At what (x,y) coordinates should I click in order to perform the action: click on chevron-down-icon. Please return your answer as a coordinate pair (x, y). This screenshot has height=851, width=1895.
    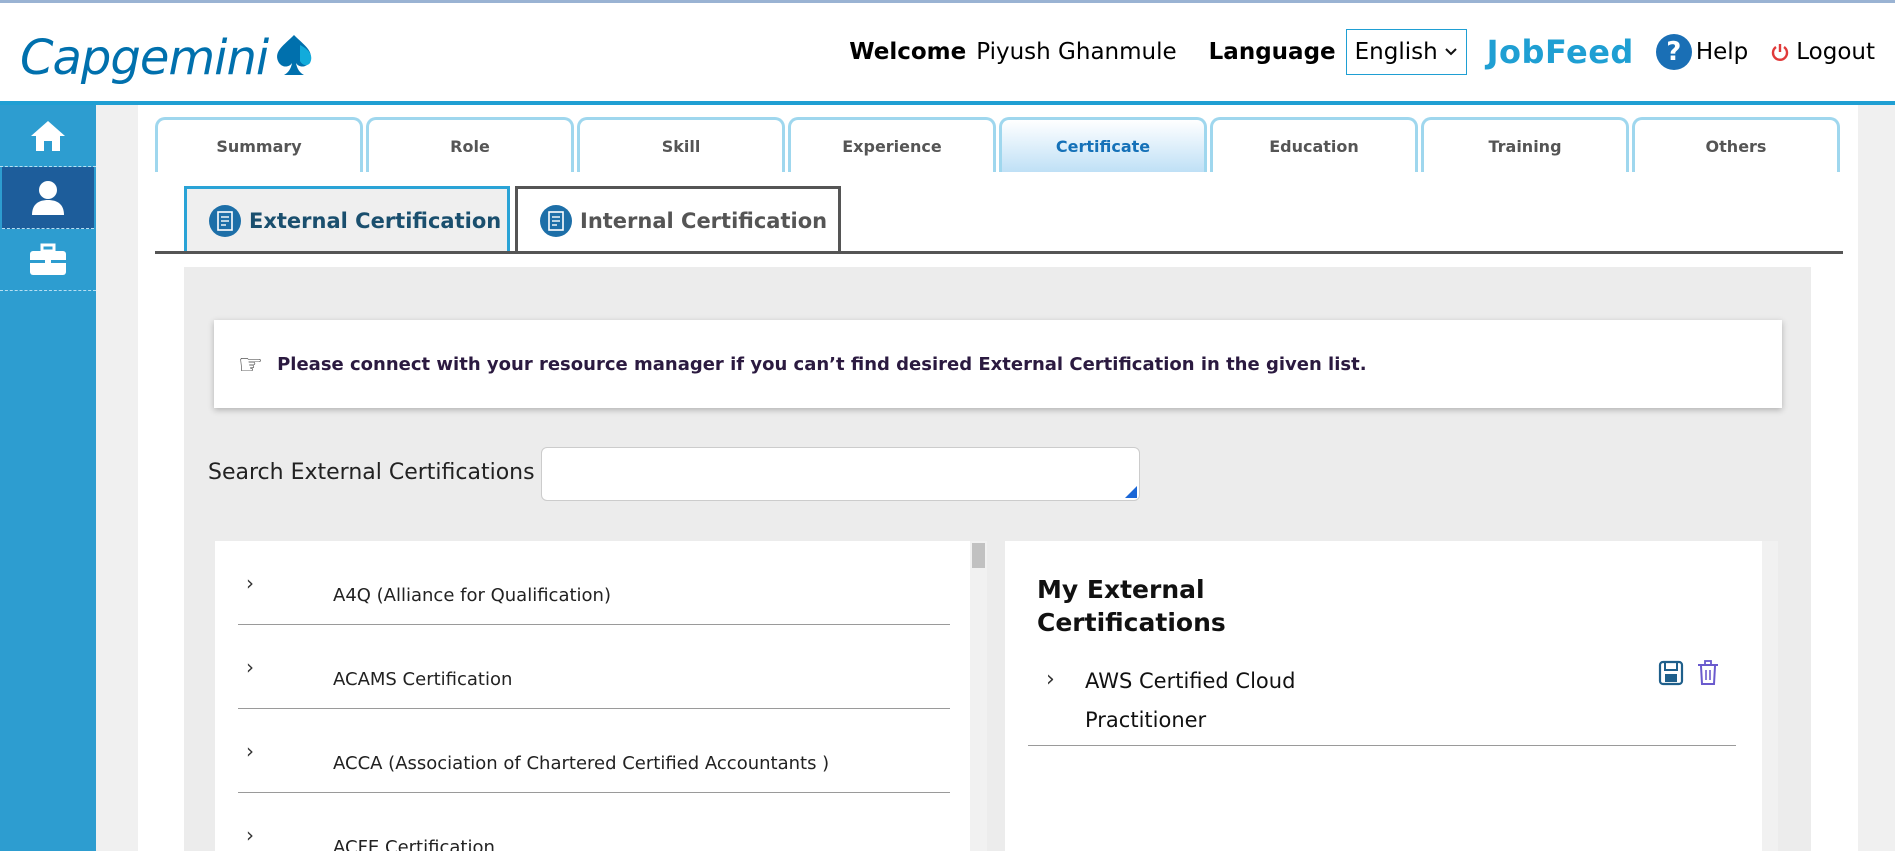
    Looking at the image, I should click on (1450, 52).